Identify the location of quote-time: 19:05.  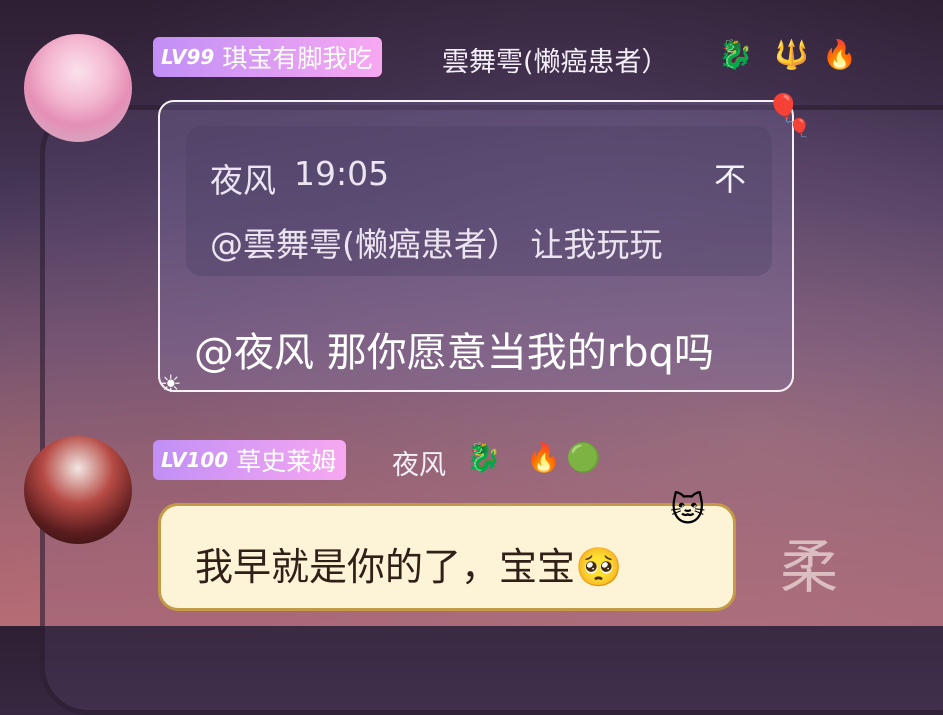
(342, 173).